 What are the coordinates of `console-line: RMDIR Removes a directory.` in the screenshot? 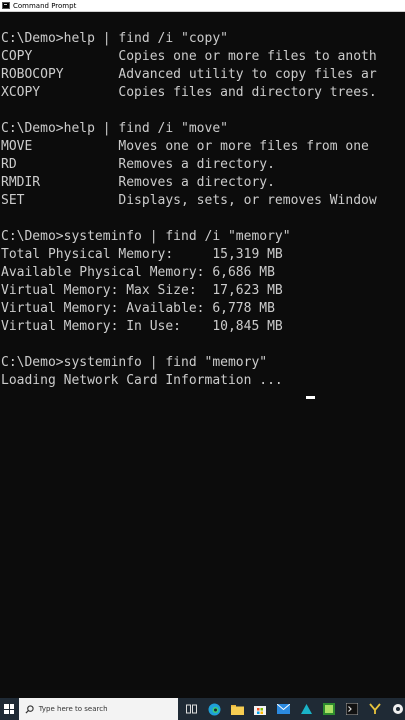 It's located at (138, 182).